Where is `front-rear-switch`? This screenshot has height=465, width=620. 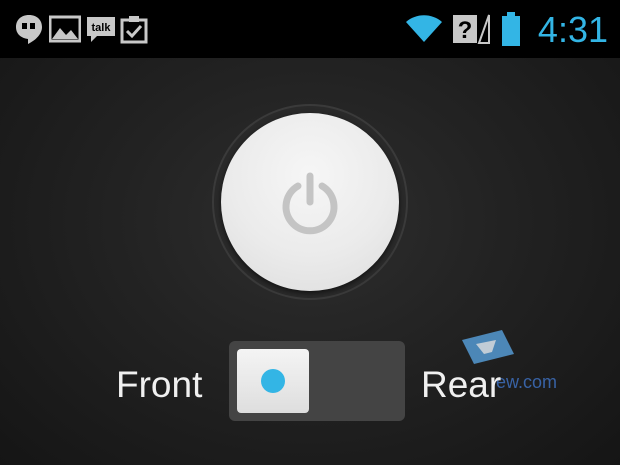 front-rear-switch is located at coordinates (317, 381).